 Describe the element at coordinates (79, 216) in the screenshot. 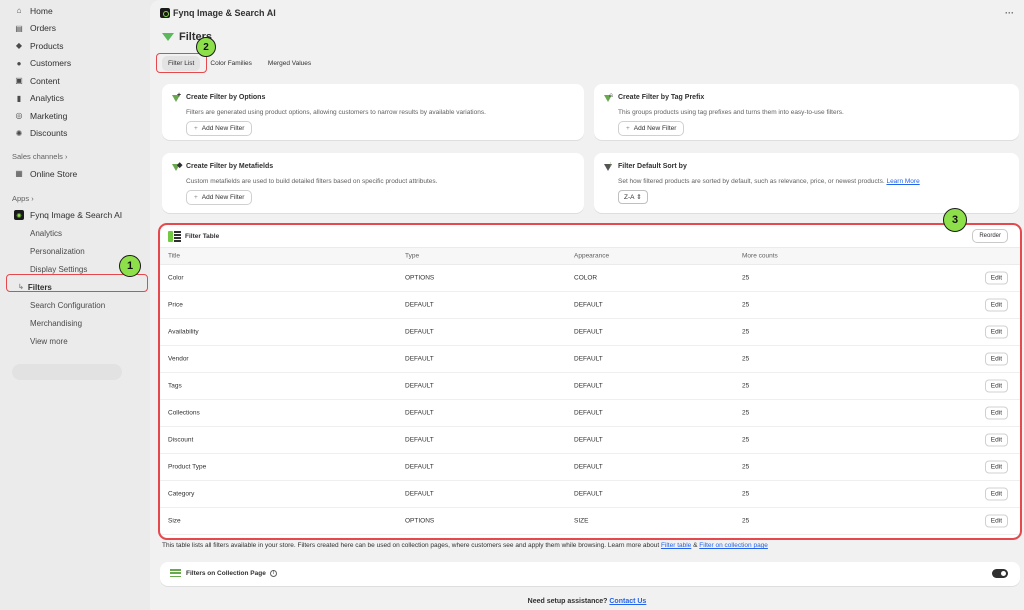

I see `nav-app: ◉ Fynq Image & Search AI` at that location.